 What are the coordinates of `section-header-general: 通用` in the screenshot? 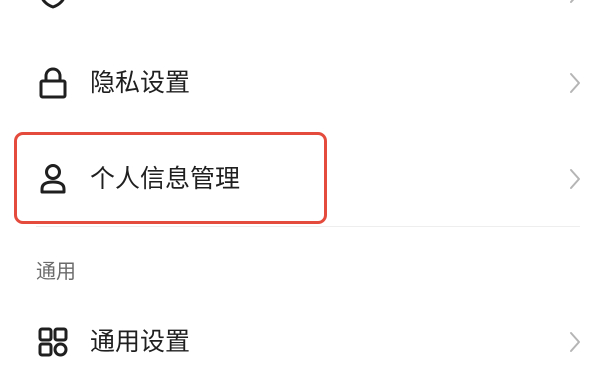 It's located at (56, 271).